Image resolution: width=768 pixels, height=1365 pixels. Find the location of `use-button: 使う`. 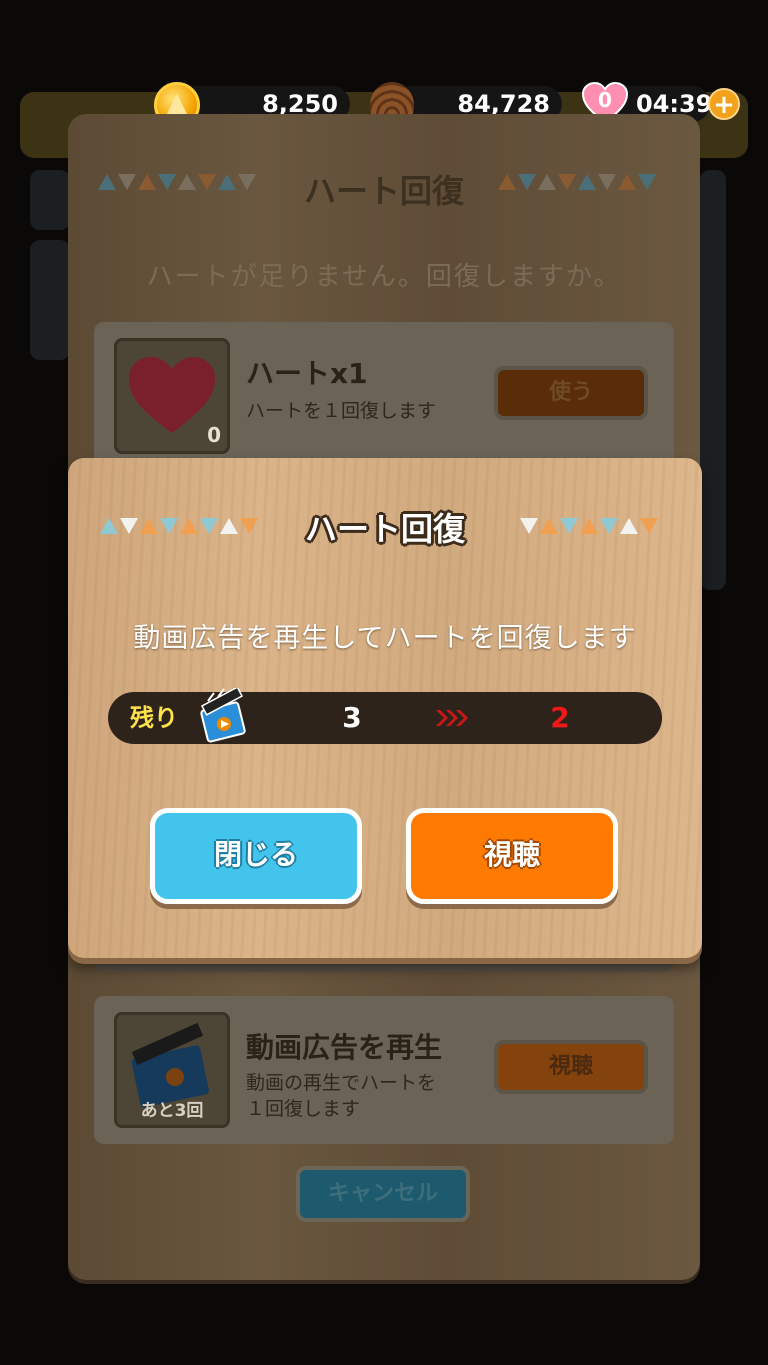

use-button: 使う is located at coordinates (571, 393).